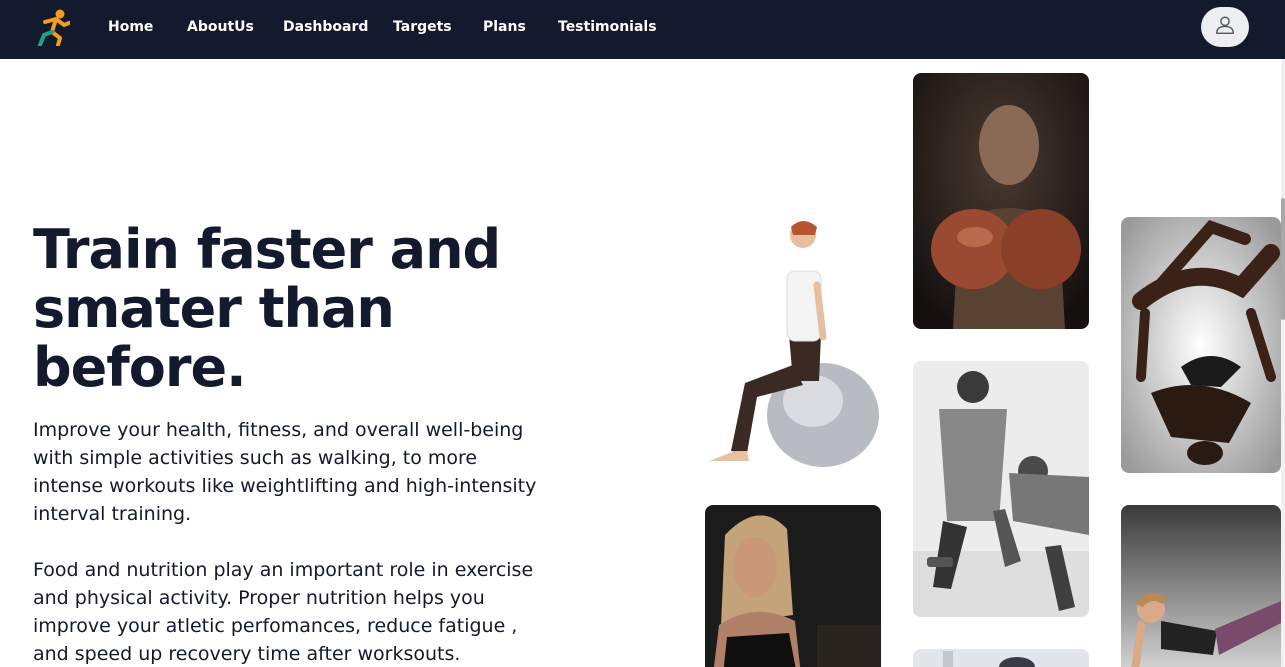  What do you see at coordinates (793, 343) in the screenshot?
I see `photo-woman-exercise-ball` at bounding box center [793, 343].